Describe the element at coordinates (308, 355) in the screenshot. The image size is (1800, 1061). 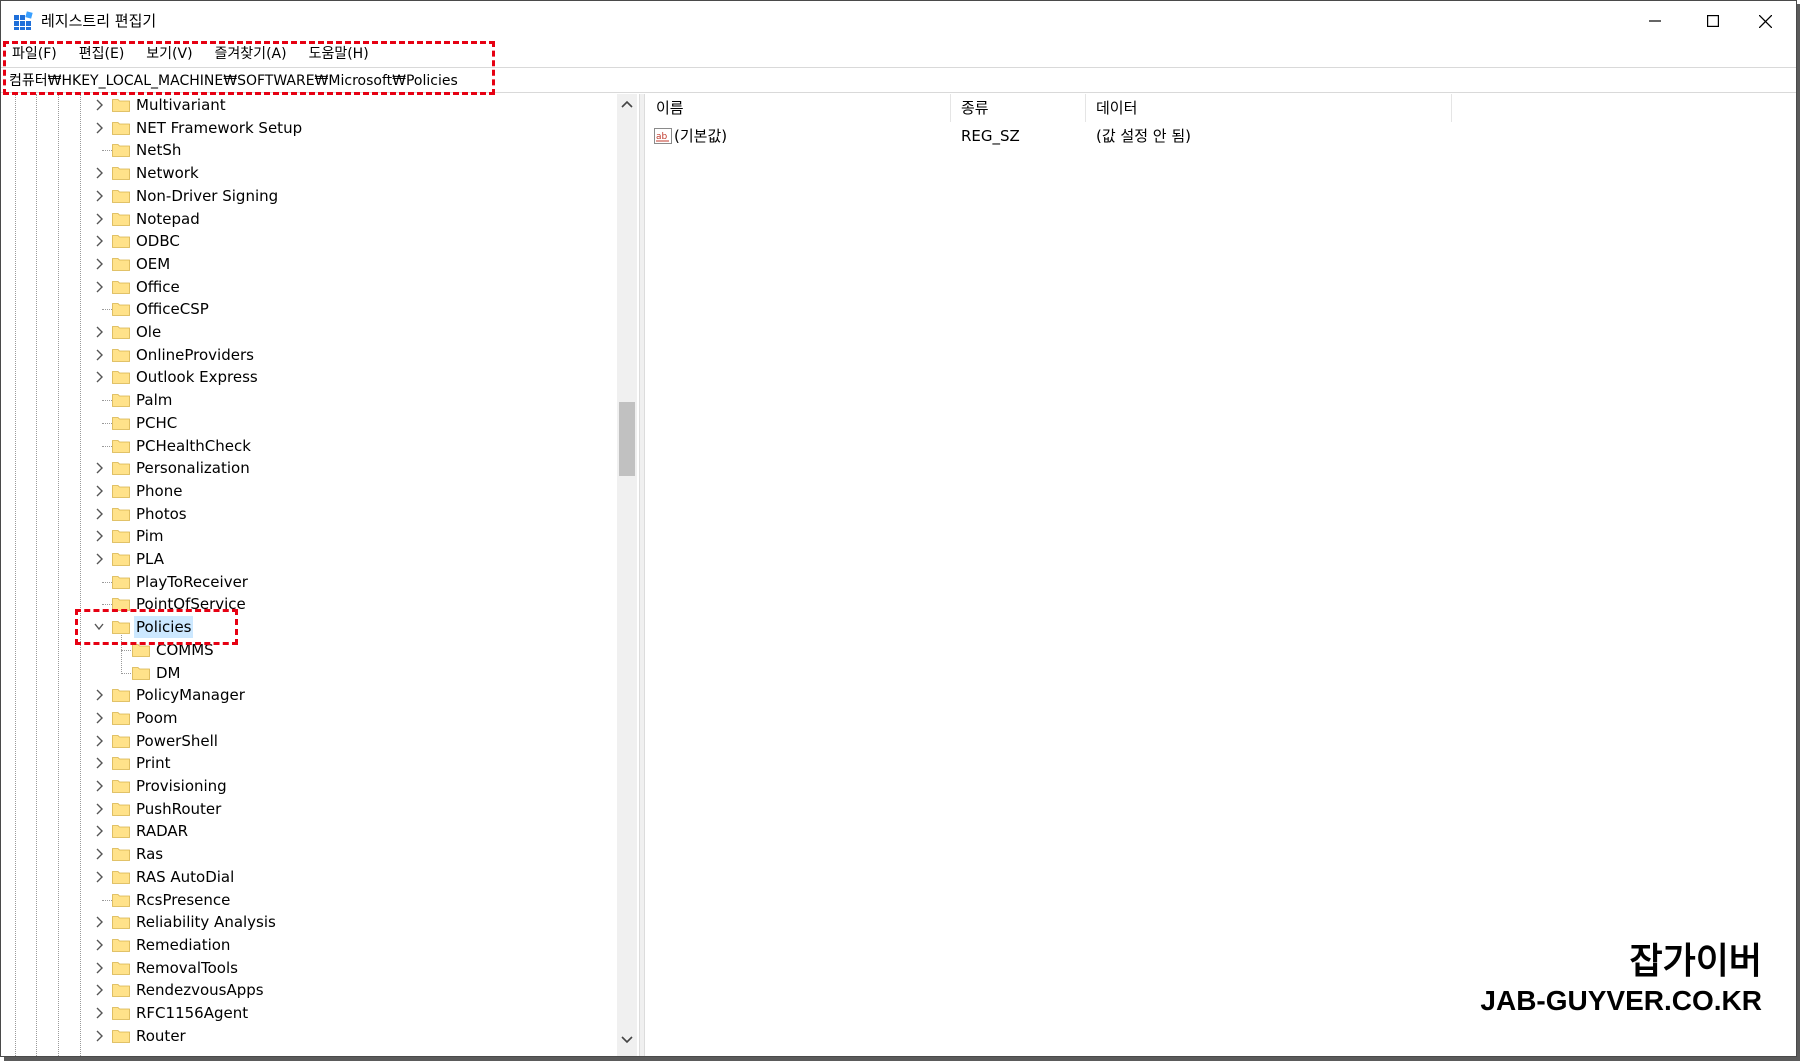
I see `tree-item: OnlineProviders` at that location.